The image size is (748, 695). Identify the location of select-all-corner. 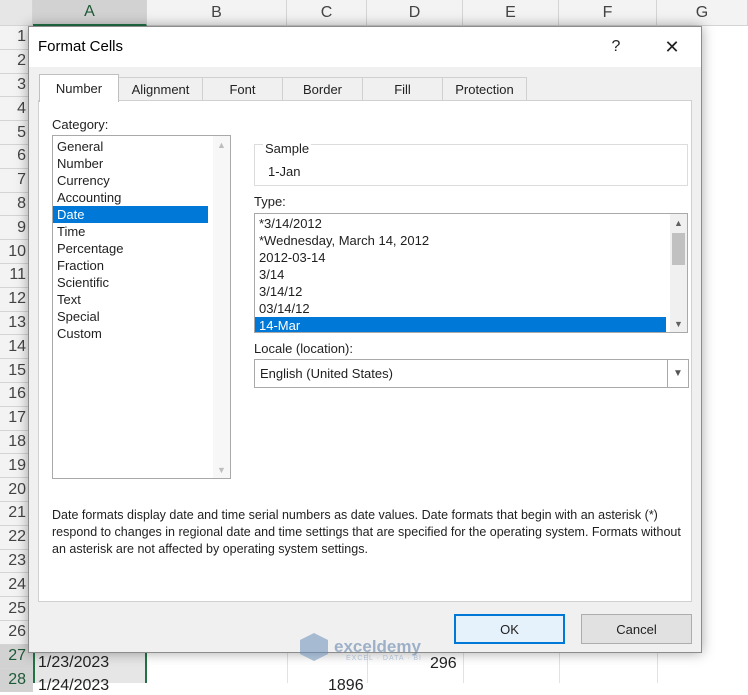
(16, 13).